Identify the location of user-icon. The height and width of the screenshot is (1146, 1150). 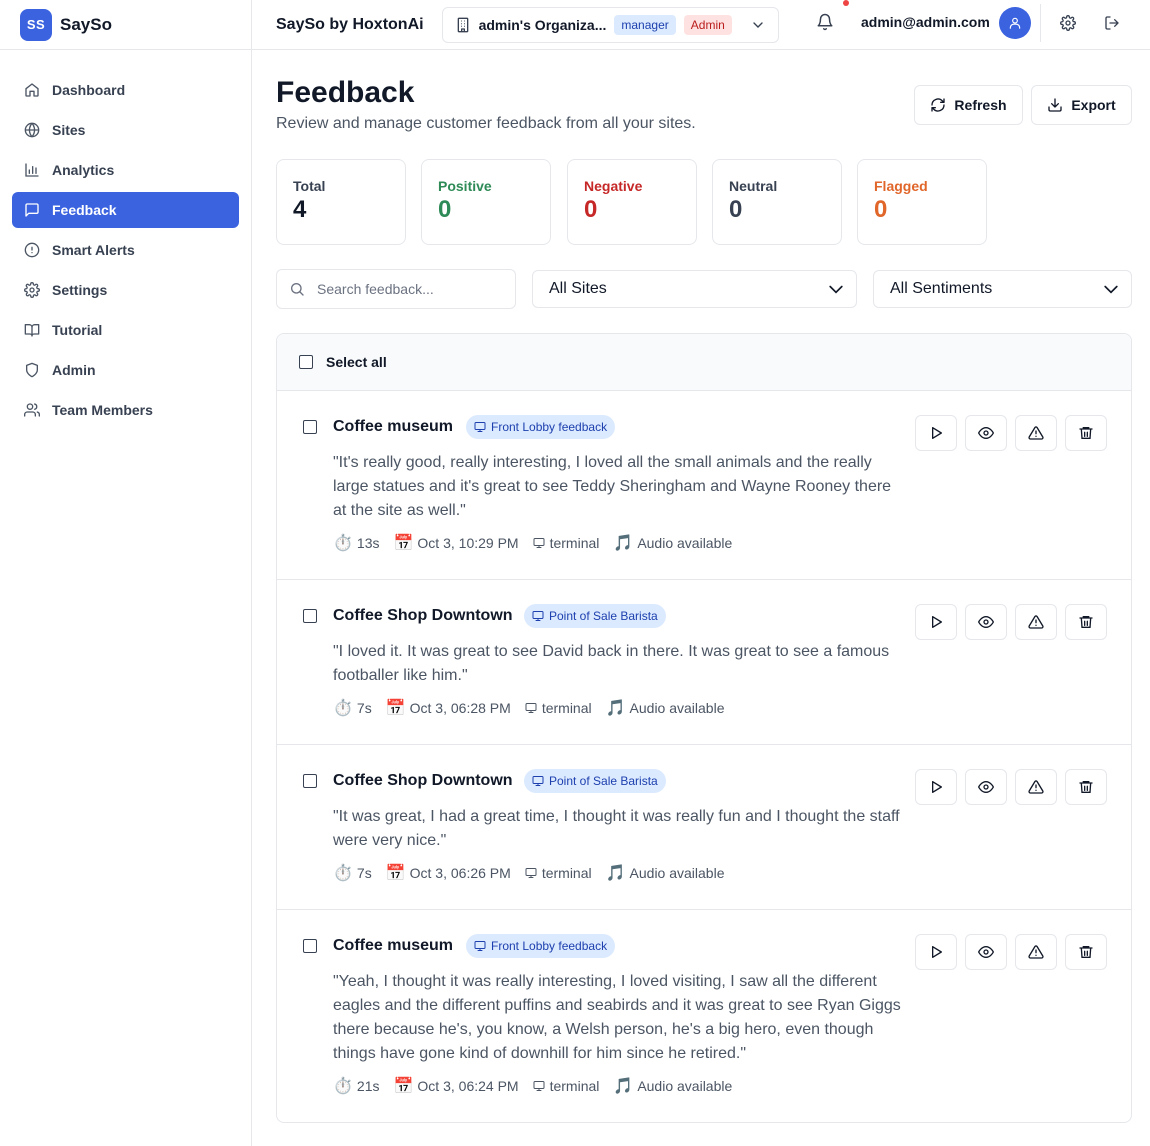
(1015, 23).